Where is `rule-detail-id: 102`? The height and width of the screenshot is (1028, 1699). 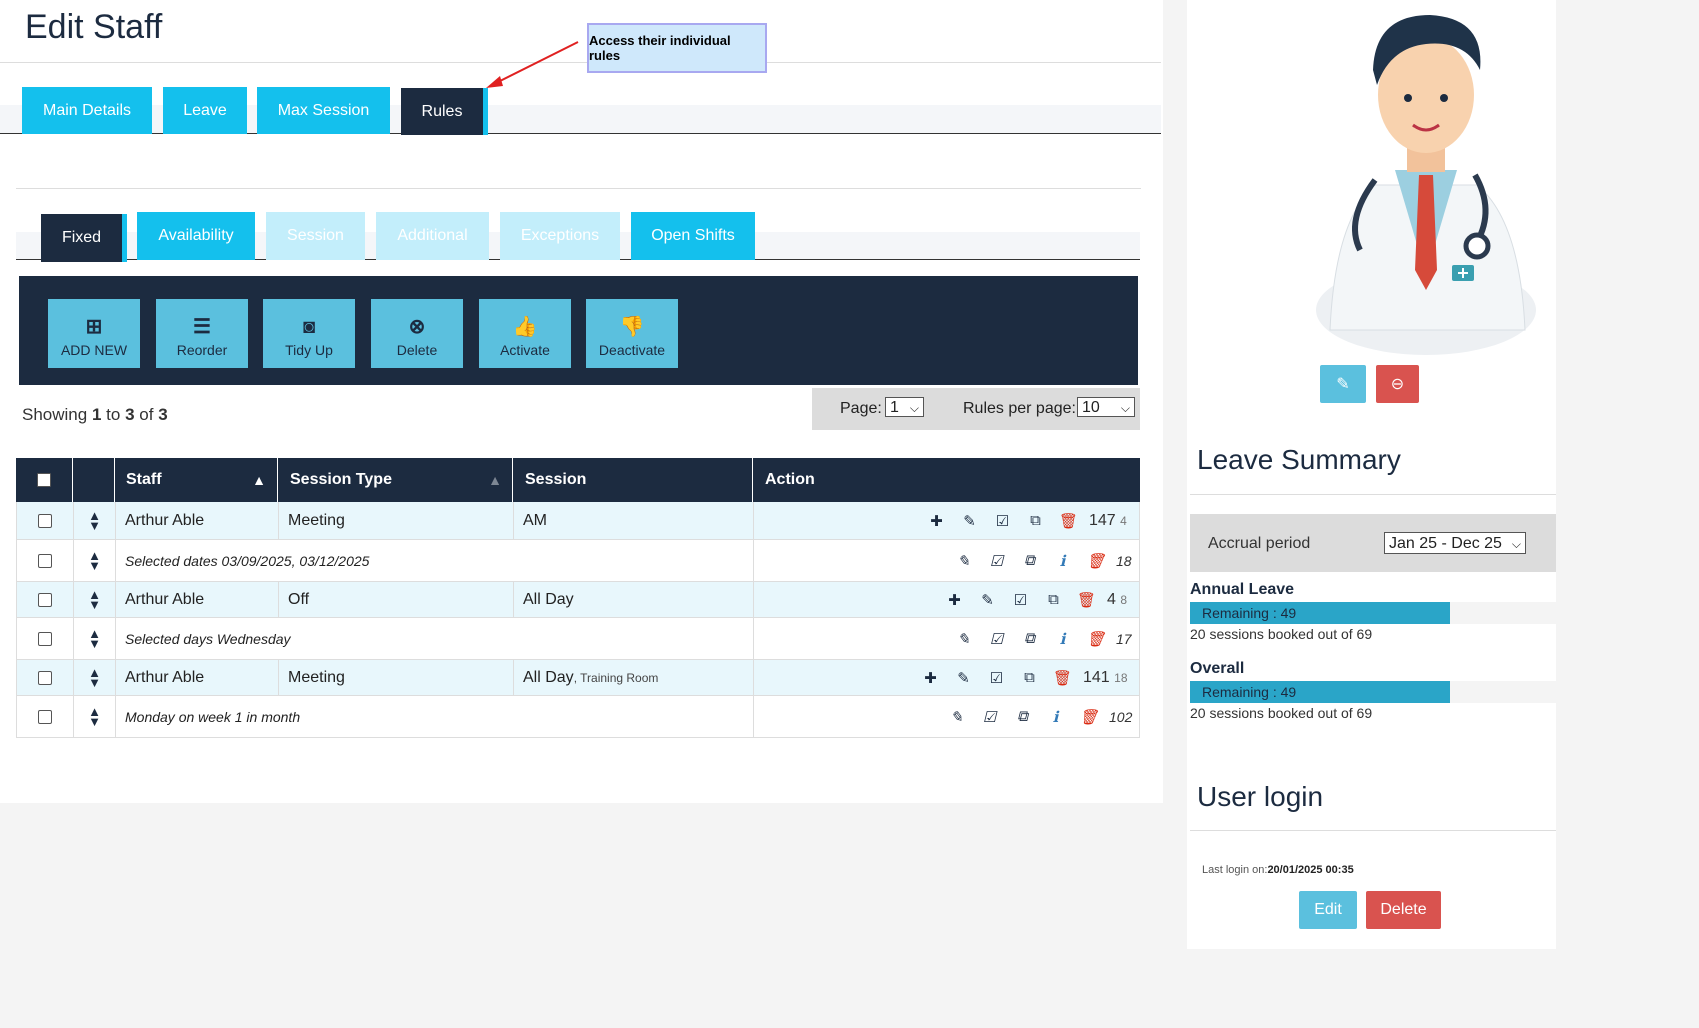
rule-detail-id: 102 is located at coordinates (1121, 716).